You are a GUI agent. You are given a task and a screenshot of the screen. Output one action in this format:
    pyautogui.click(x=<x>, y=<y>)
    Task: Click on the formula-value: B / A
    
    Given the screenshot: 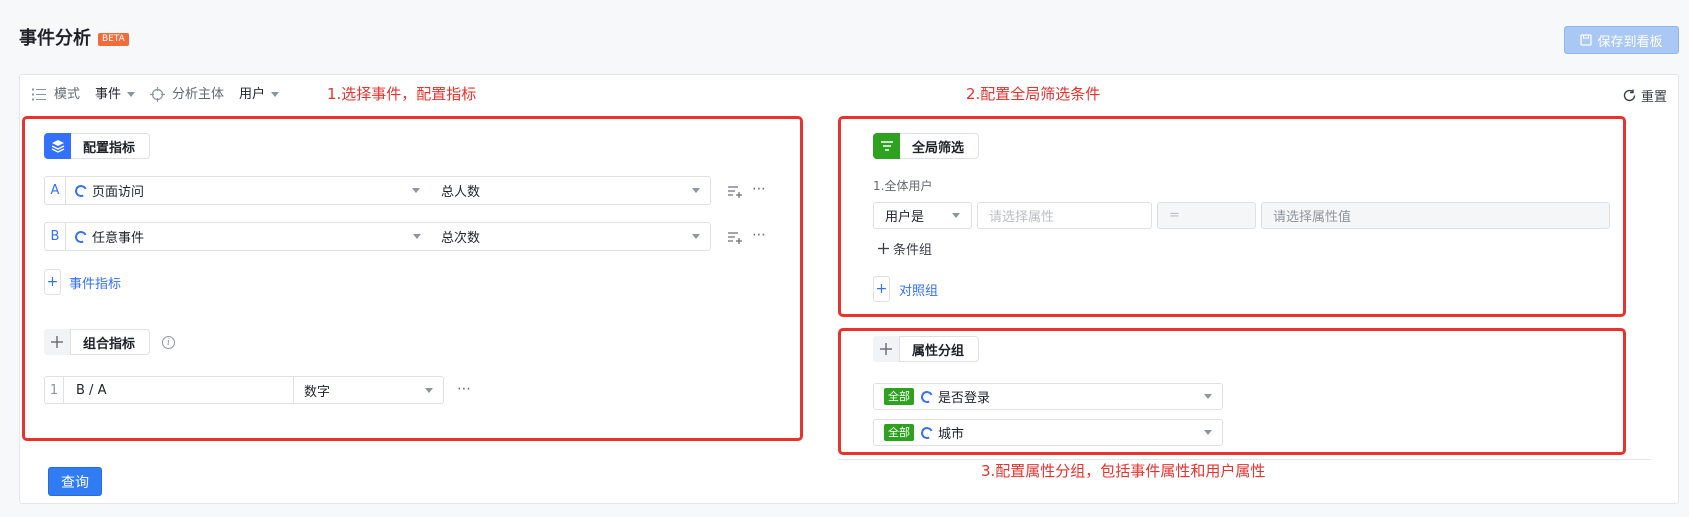 What is the action you would take?
    pyautogui.click(x=91, y=390)
    